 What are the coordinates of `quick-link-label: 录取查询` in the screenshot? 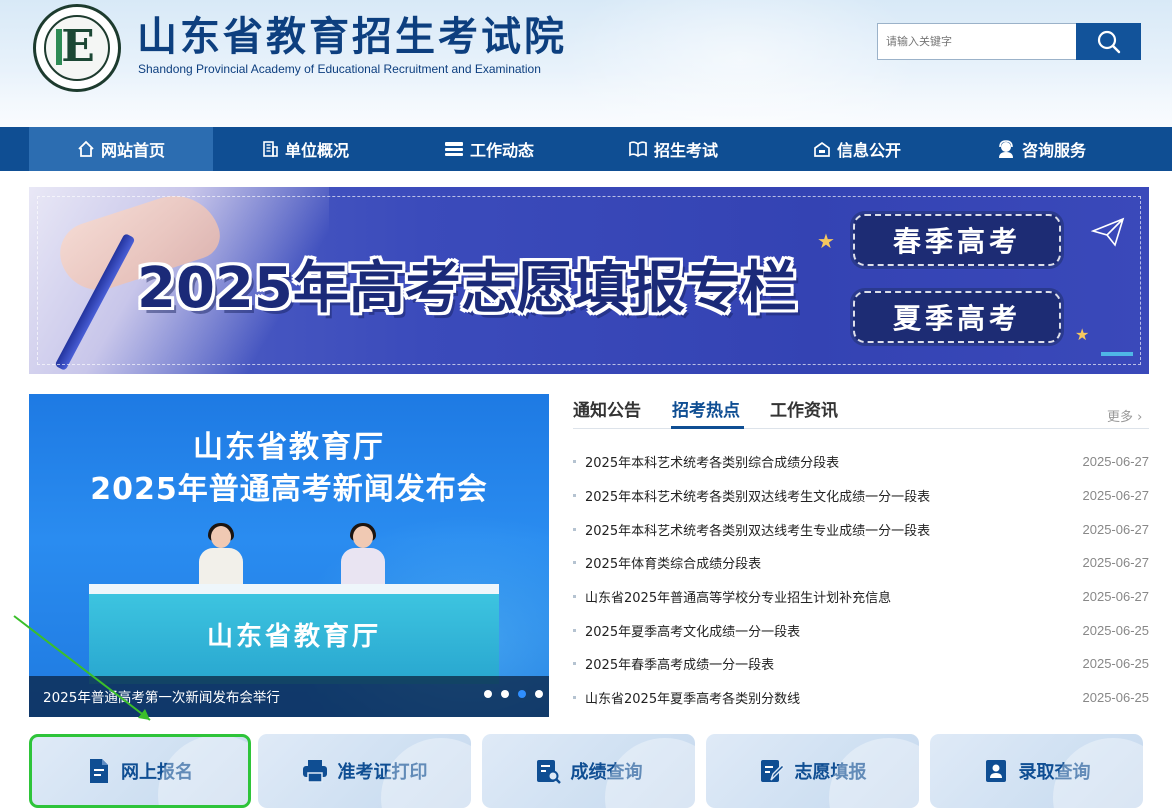 It's located at (1054, 772).